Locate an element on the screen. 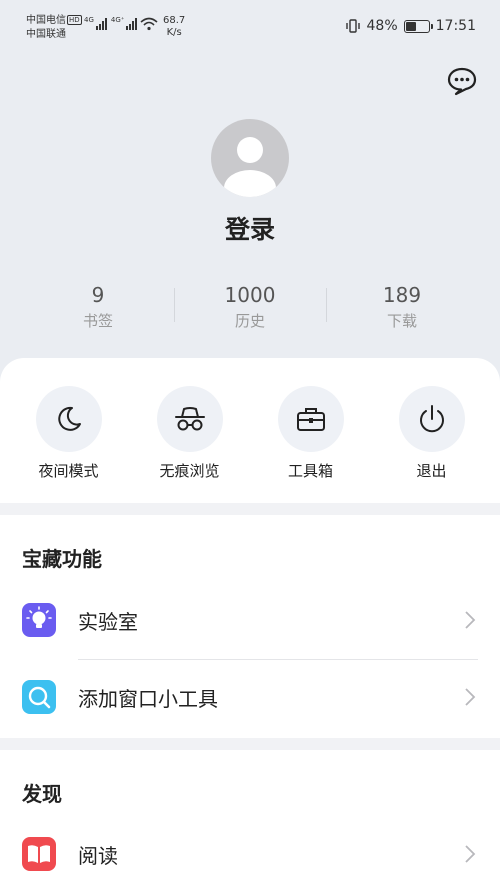  carrier-1: 中国电信 is located at coordinates (46, 20).